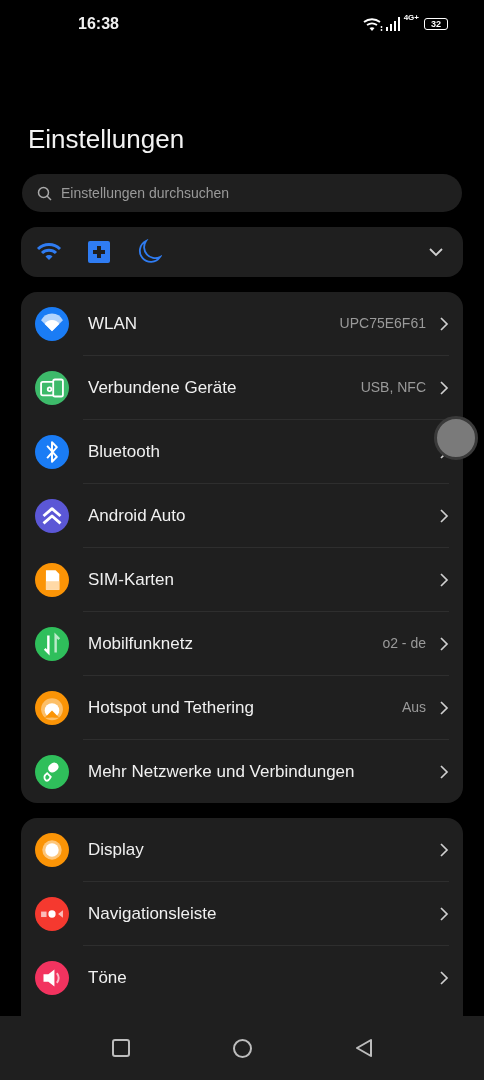 The width and height of the screenshot is (484, 1080). Describe the element at coordinates (242, 849) in the screenshot. I see `settings-item: Display` at that location.